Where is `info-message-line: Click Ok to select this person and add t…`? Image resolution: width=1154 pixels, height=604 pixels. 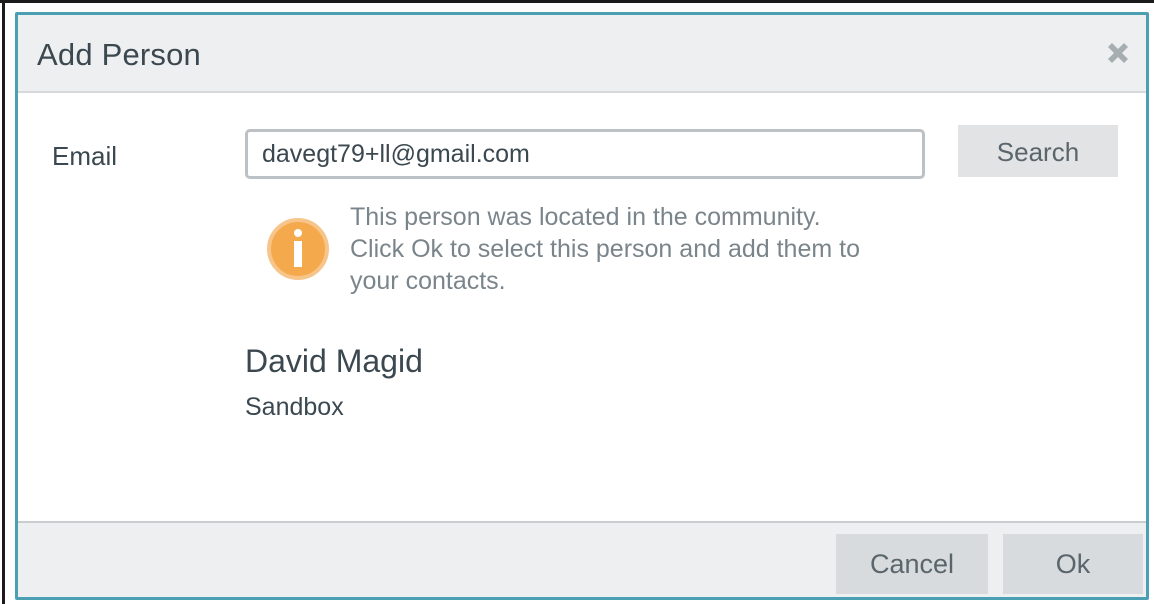 info-message-line: Click Ok to select this person and add t… is located at coordinates (605, 249).